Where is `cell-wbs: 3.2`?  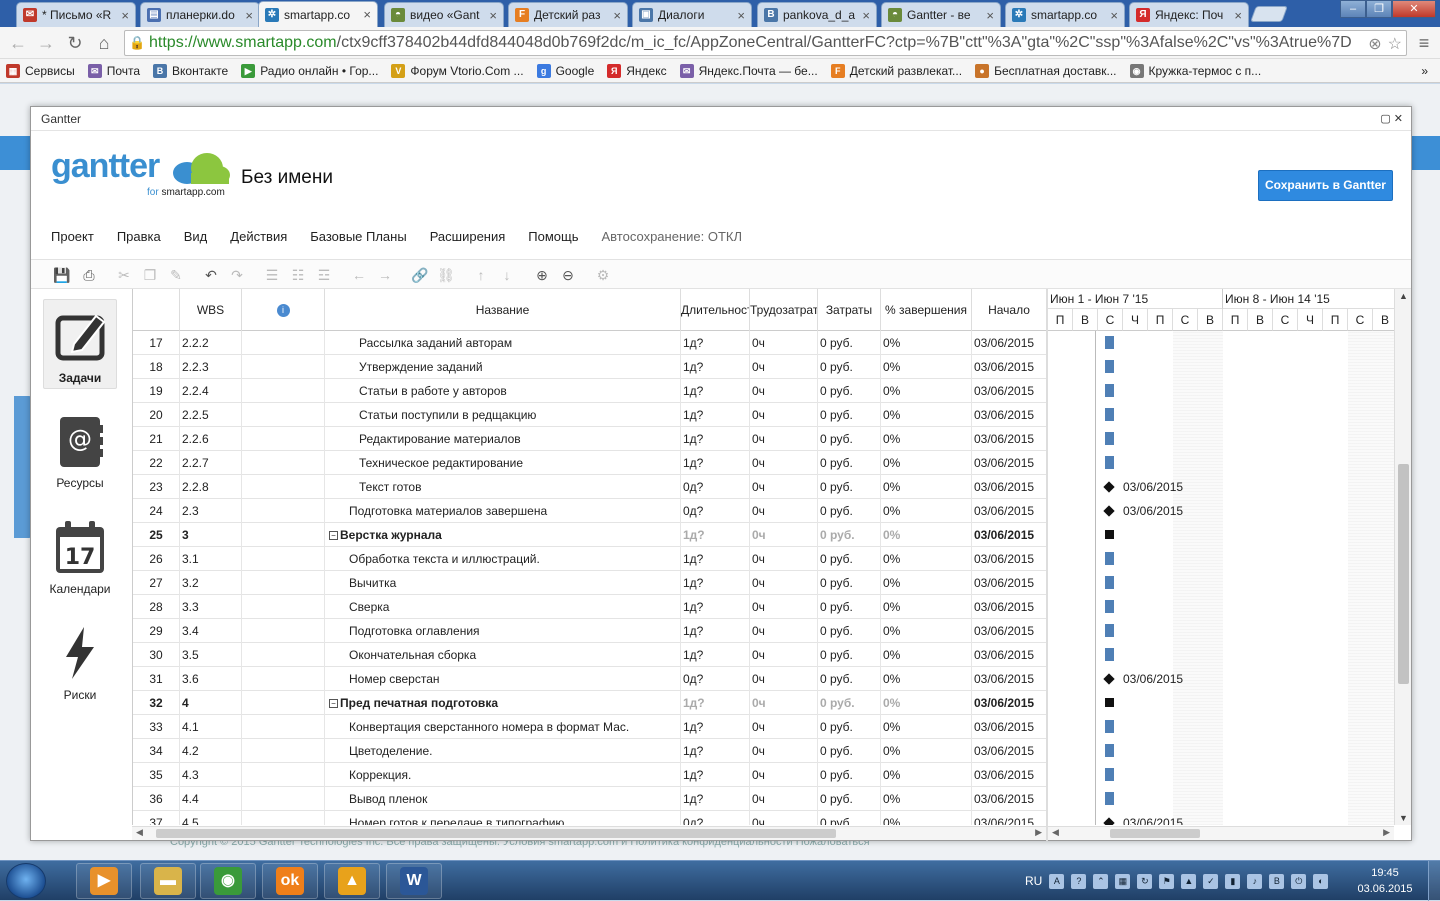
cell-wbs: 3.2 is located at coordinates (211, 583).